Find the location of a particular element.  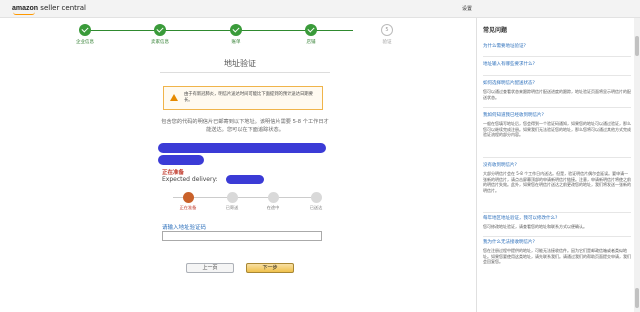

faq-item: 为什么需要地址验证? is located at coordinates (557, 47).